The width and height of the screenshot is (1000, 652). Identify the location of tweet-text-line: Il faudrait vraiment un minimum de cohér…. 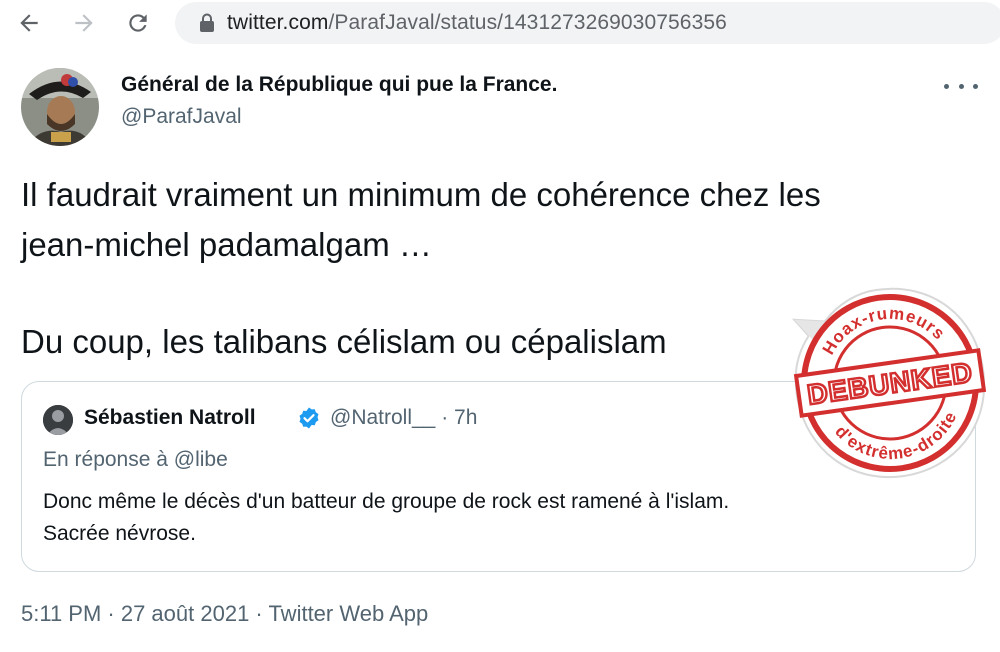
(421, 194).